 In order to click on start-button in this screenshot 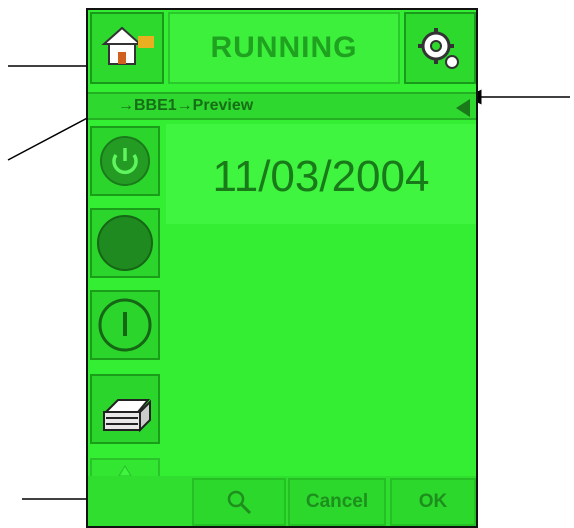, I will do `click(125, 325)`.